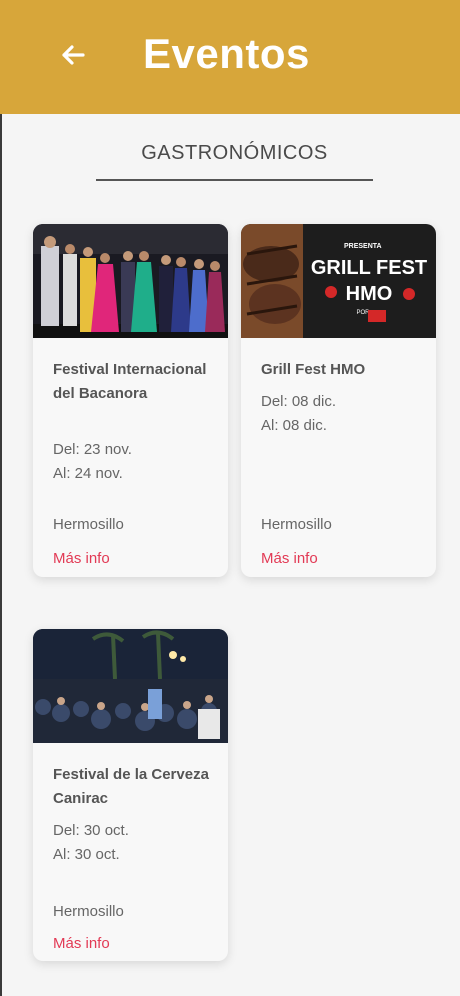 Image resolution: width=460 pixels, height=996 pixels. I want to click on arrow-left-icon, so click(73, 55).